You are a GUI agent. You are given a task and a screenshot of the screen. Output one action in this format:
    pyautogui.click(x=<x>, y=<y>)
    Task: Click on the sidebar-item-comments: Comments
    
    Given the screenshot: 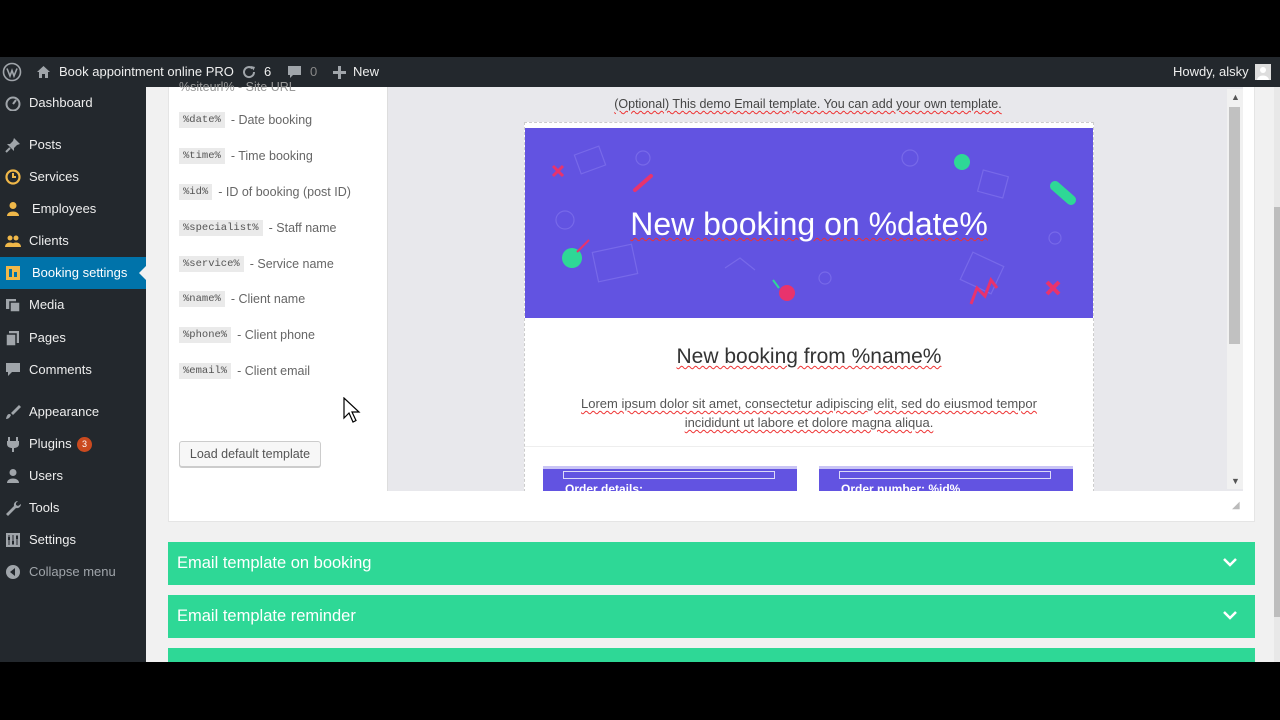 What is the action you would take?
    pyautogui.click(x=73, y=370)
    